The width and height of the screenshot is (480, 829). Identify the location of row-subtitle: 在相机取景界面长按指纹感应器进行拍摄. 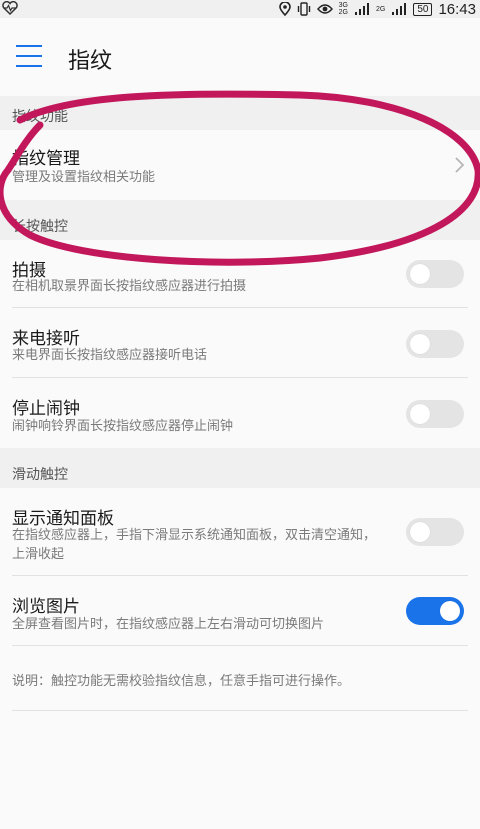
(129, 286).